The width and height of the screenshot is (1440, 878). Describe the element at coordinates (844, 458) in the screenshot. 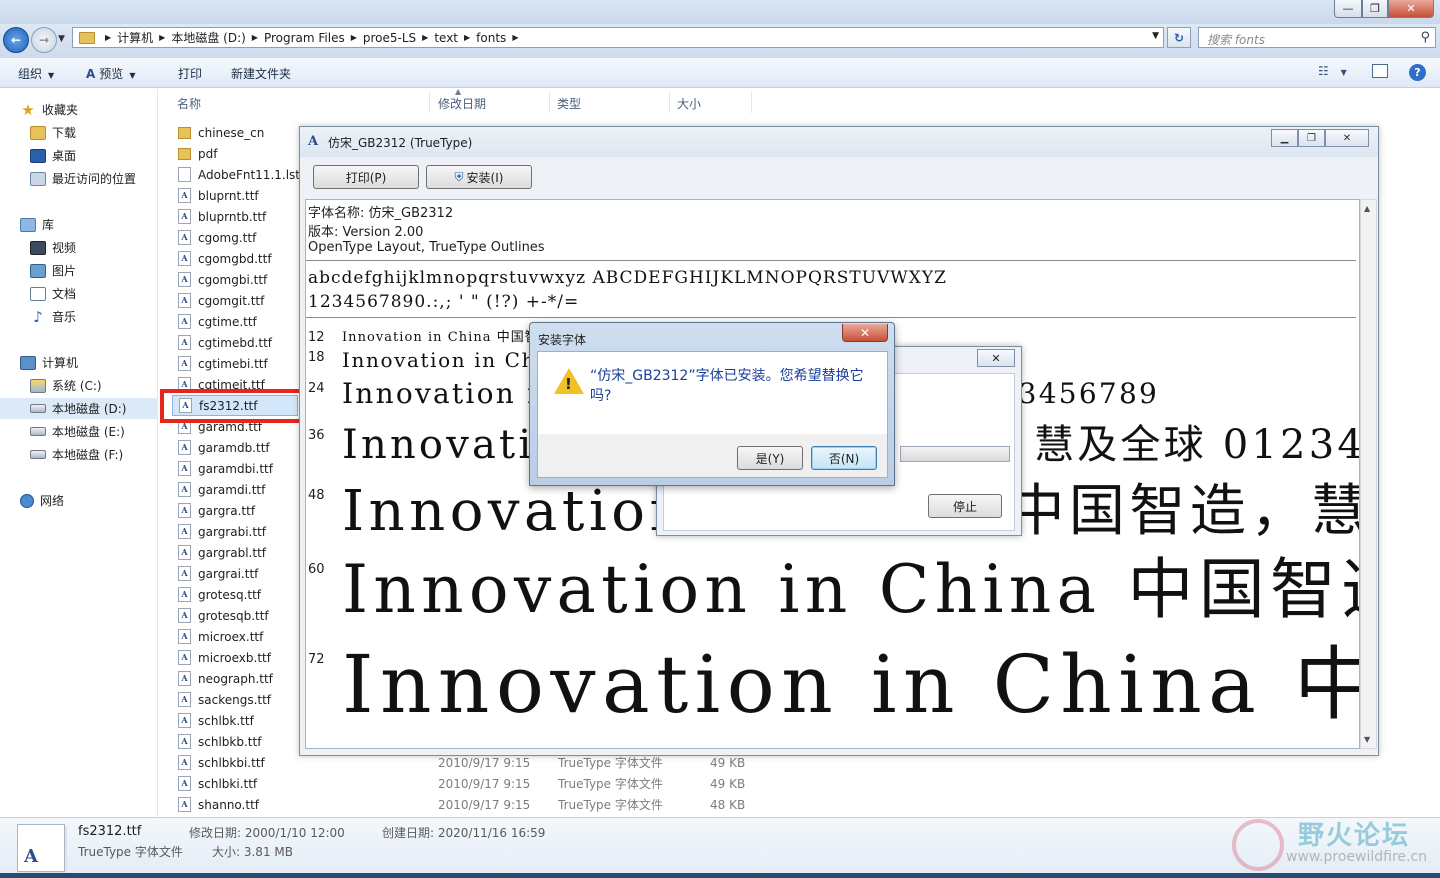

I see `no-button: 否(N)` at that location.